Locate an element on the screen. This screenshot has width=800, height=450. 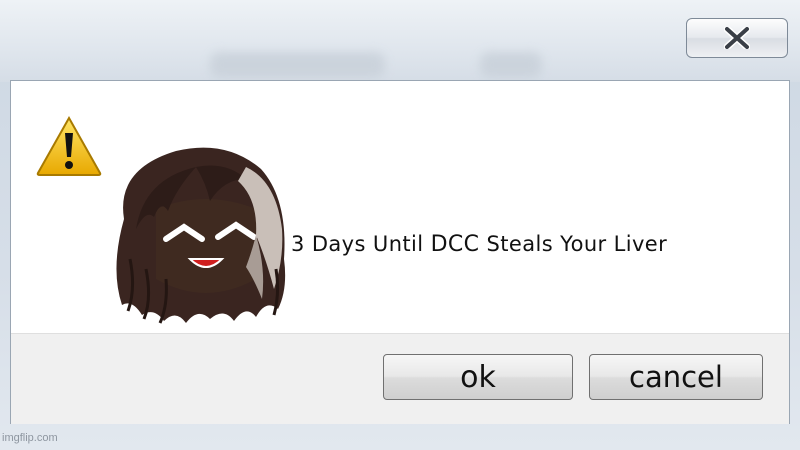
dialog-message: 3 Days Until DCC Steals Your Liver is located at coordinates (479, 244).